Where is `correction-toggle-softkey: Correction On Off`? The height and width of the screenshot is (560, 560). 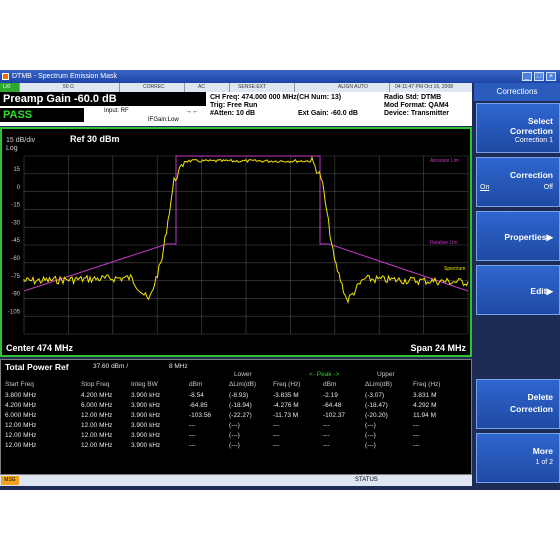 correction-toggle-softkey: Correction On Off is located at coordinates (518, 182).